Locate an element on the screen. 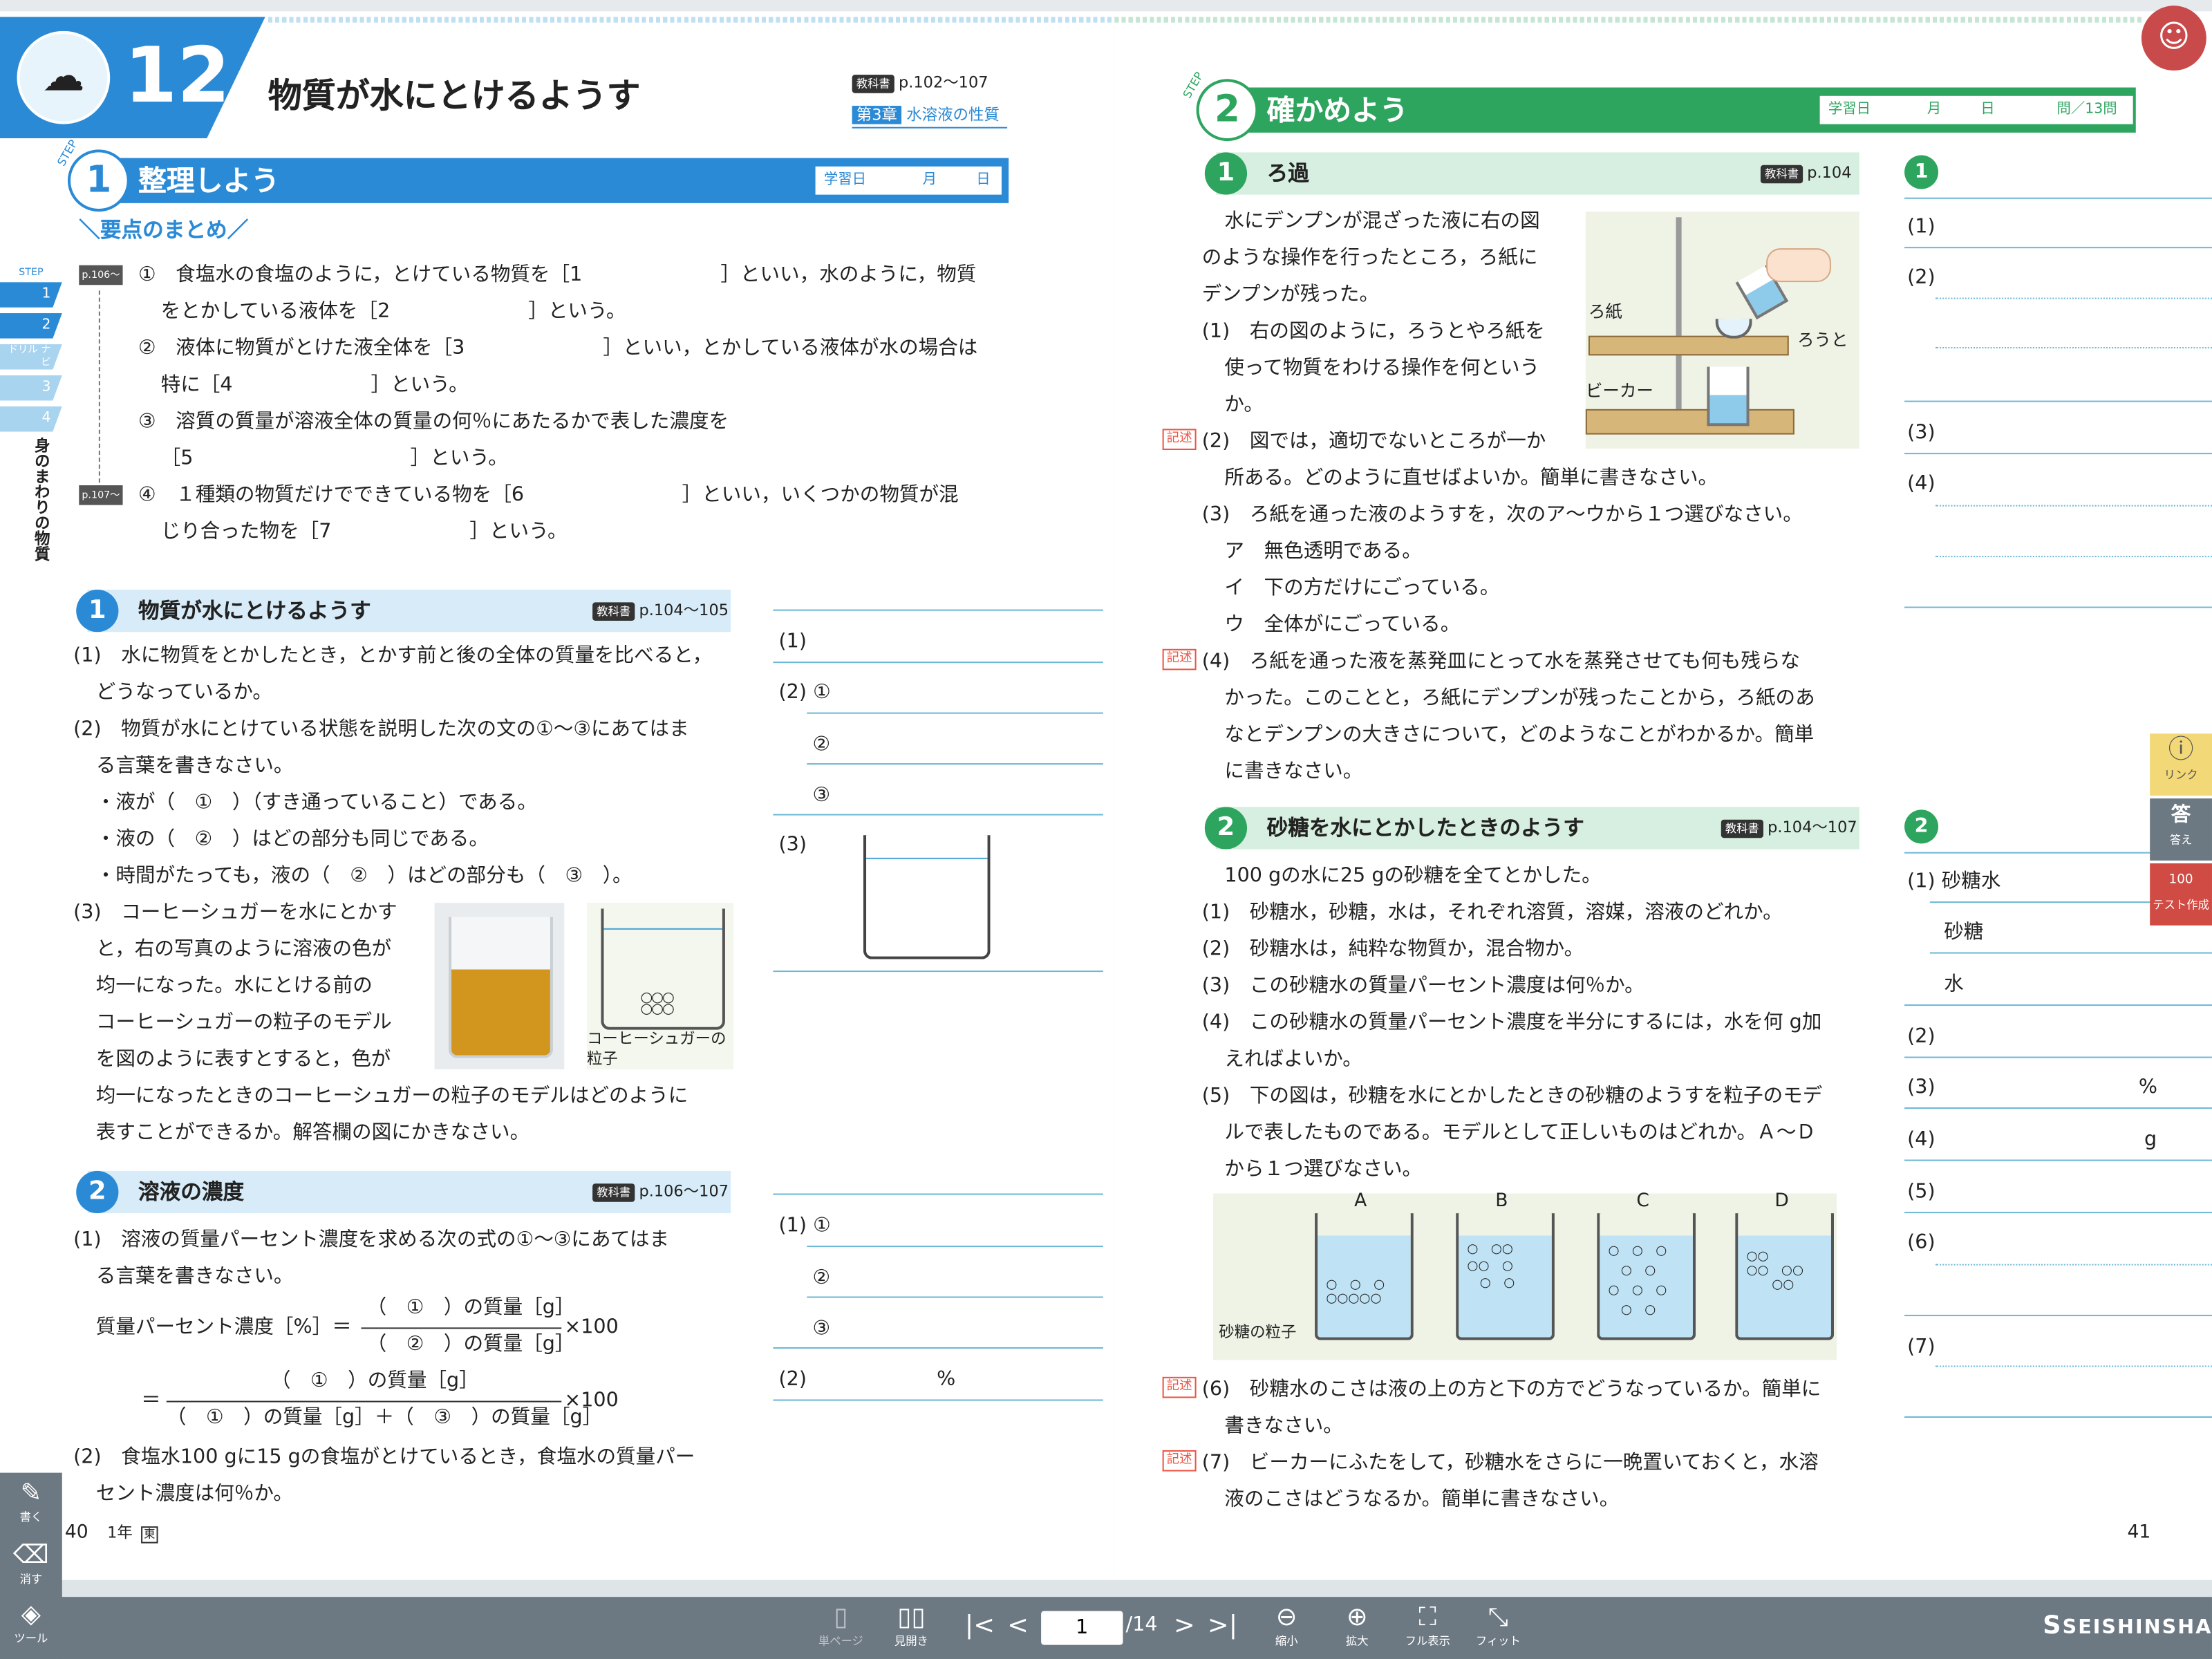 The width and height of the screenshot is (2212, 1659). particles-C: ○ ○ ○ ○ ○ ○ ○ ○ ○ ○ is located at coordinates (1638, 1281).